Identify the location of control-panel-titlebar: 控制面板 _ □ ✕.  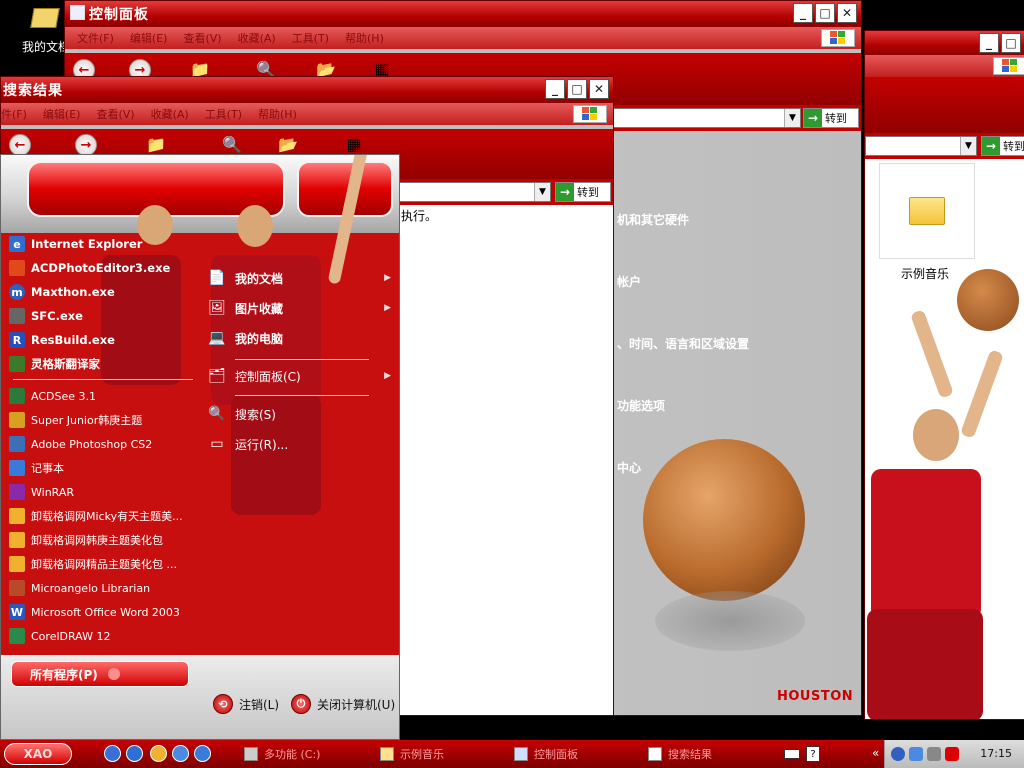
(463, 14).